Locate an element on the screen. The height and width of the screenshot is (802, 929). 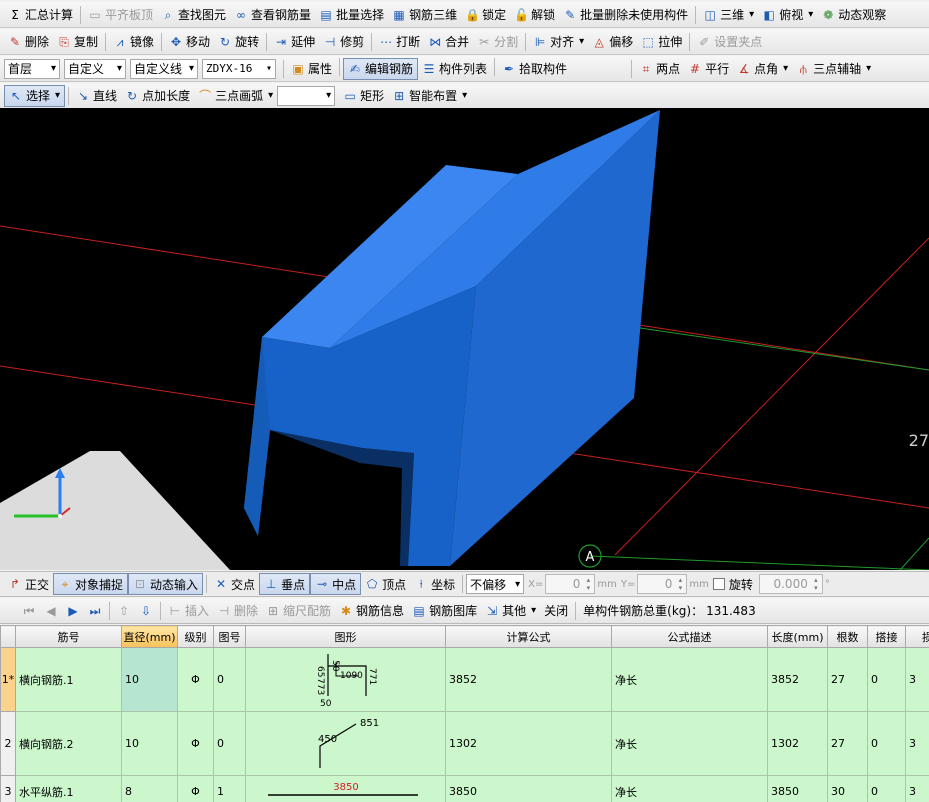
merge-button: ⋈ 合并 is located at coordinates (448, 42).